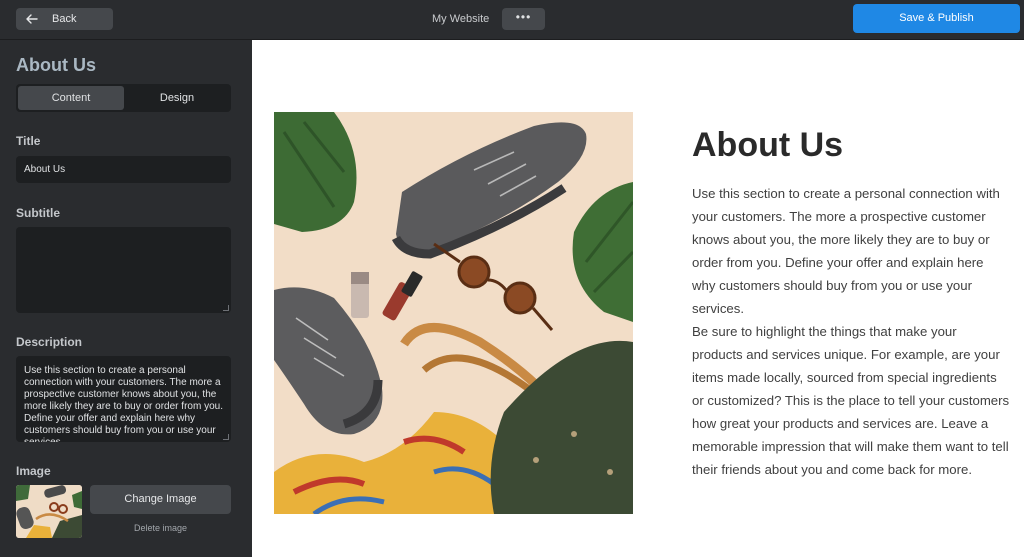 This screenshot has width=1024, height=557. What do you see at coordinates (936, 18) in the screenshot?
I see `save-publish-button: Save & Publish` at bounding box center [936, 18].